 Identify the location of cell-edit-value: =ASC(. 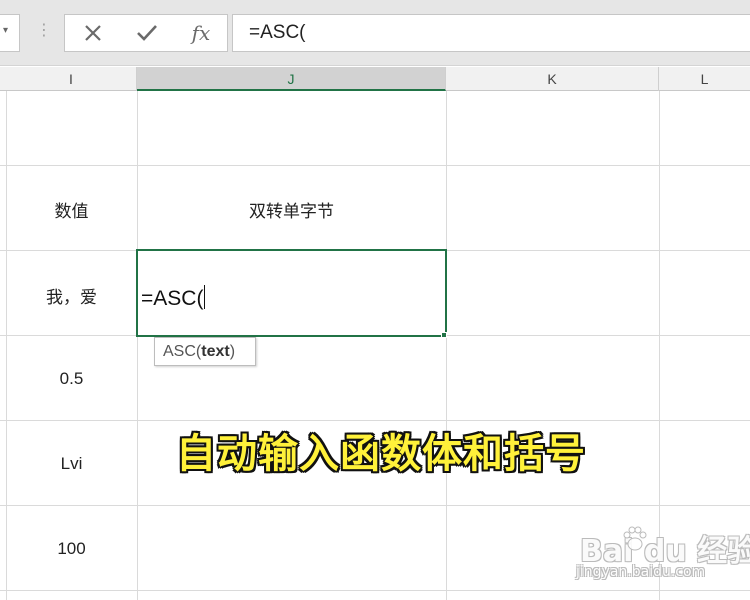
(172, 298).